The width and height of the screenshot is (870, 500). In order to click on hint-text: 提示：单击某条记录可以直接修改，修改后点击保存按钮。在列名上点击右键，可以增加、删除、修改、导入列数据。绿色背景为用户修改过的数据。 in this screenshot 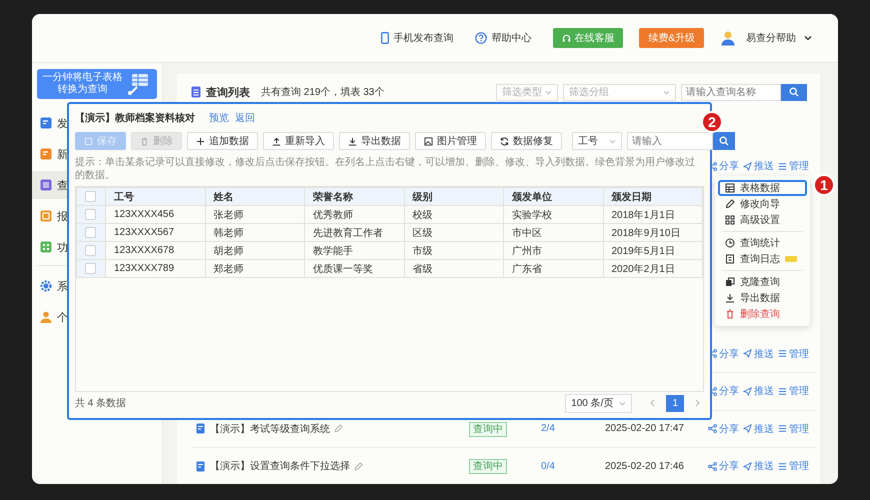, I will do `click(385, 169)`.